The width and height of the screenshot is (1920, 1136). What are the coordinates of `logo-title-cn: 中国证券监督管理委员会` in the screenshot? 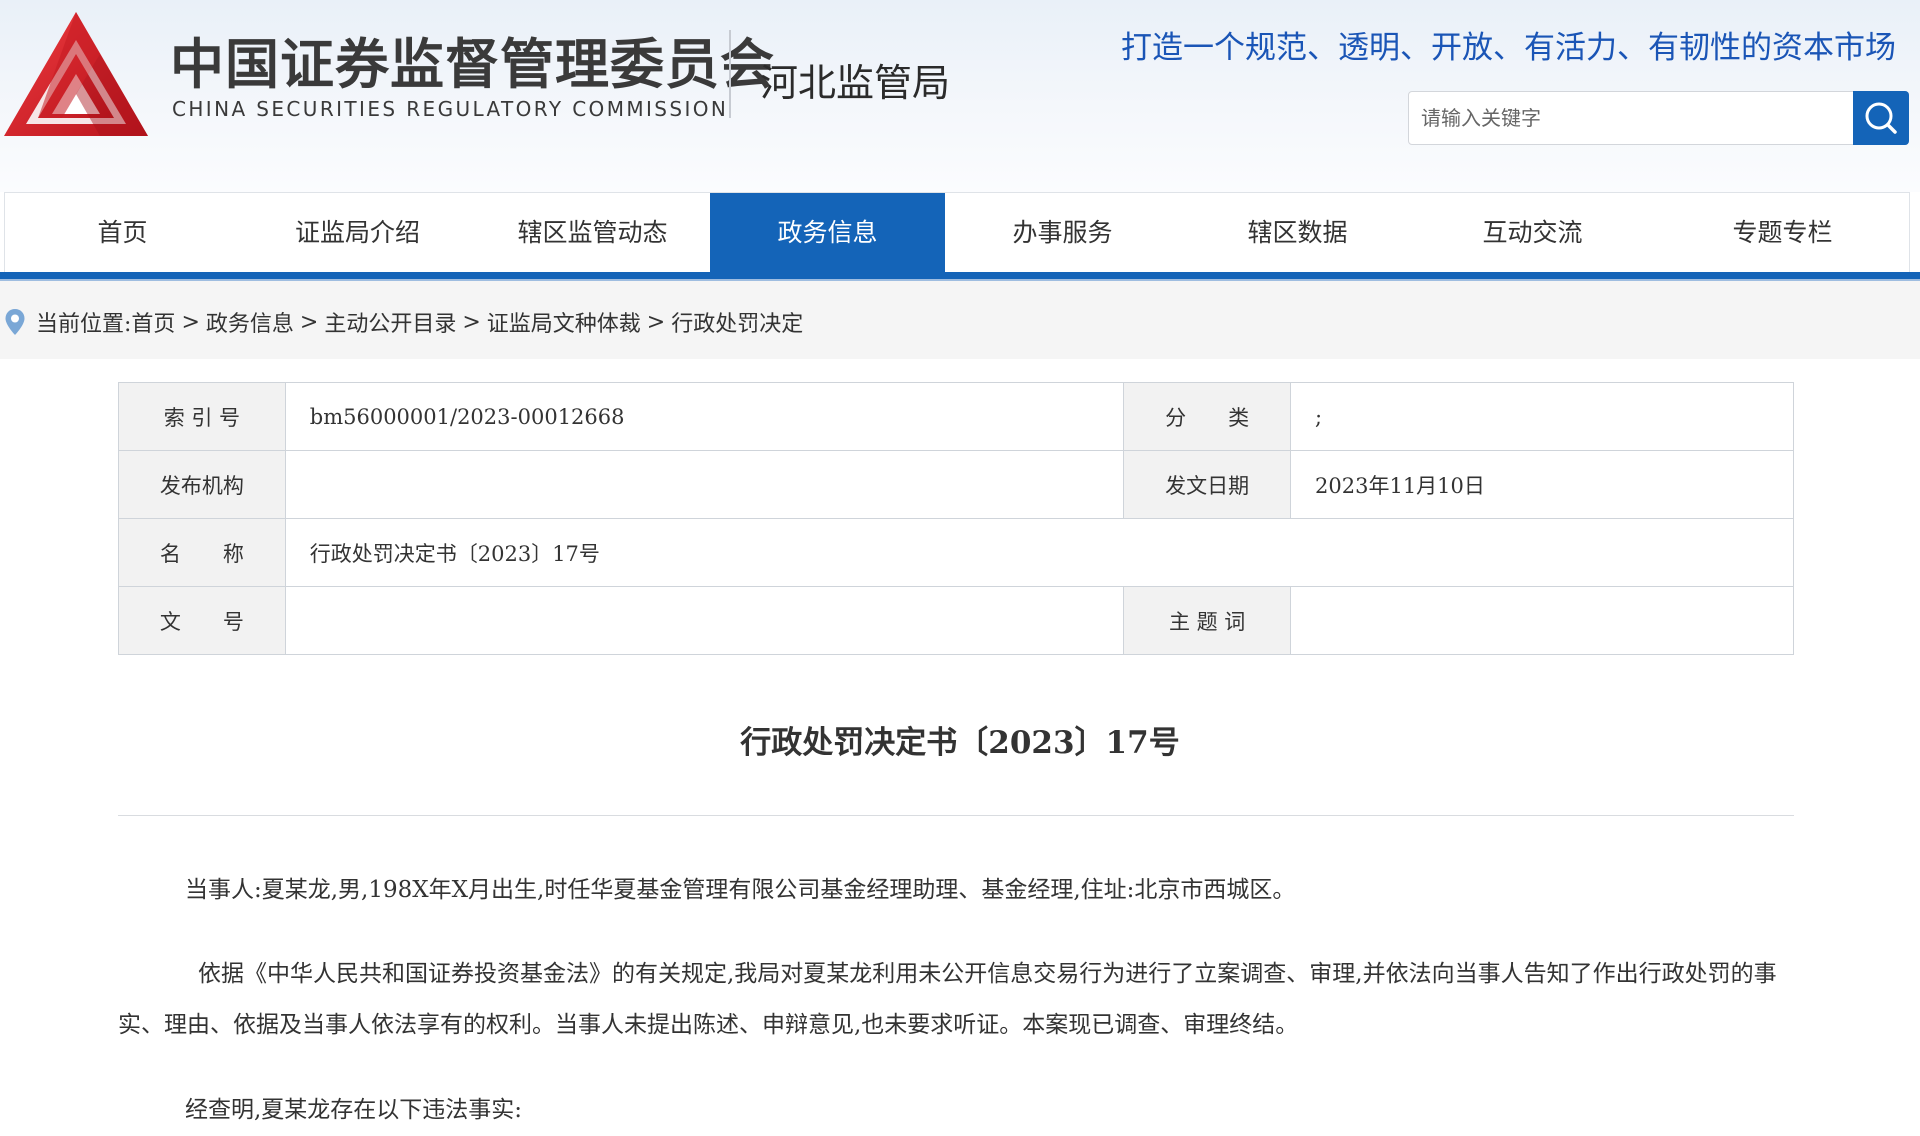 It's located at (472, 64).